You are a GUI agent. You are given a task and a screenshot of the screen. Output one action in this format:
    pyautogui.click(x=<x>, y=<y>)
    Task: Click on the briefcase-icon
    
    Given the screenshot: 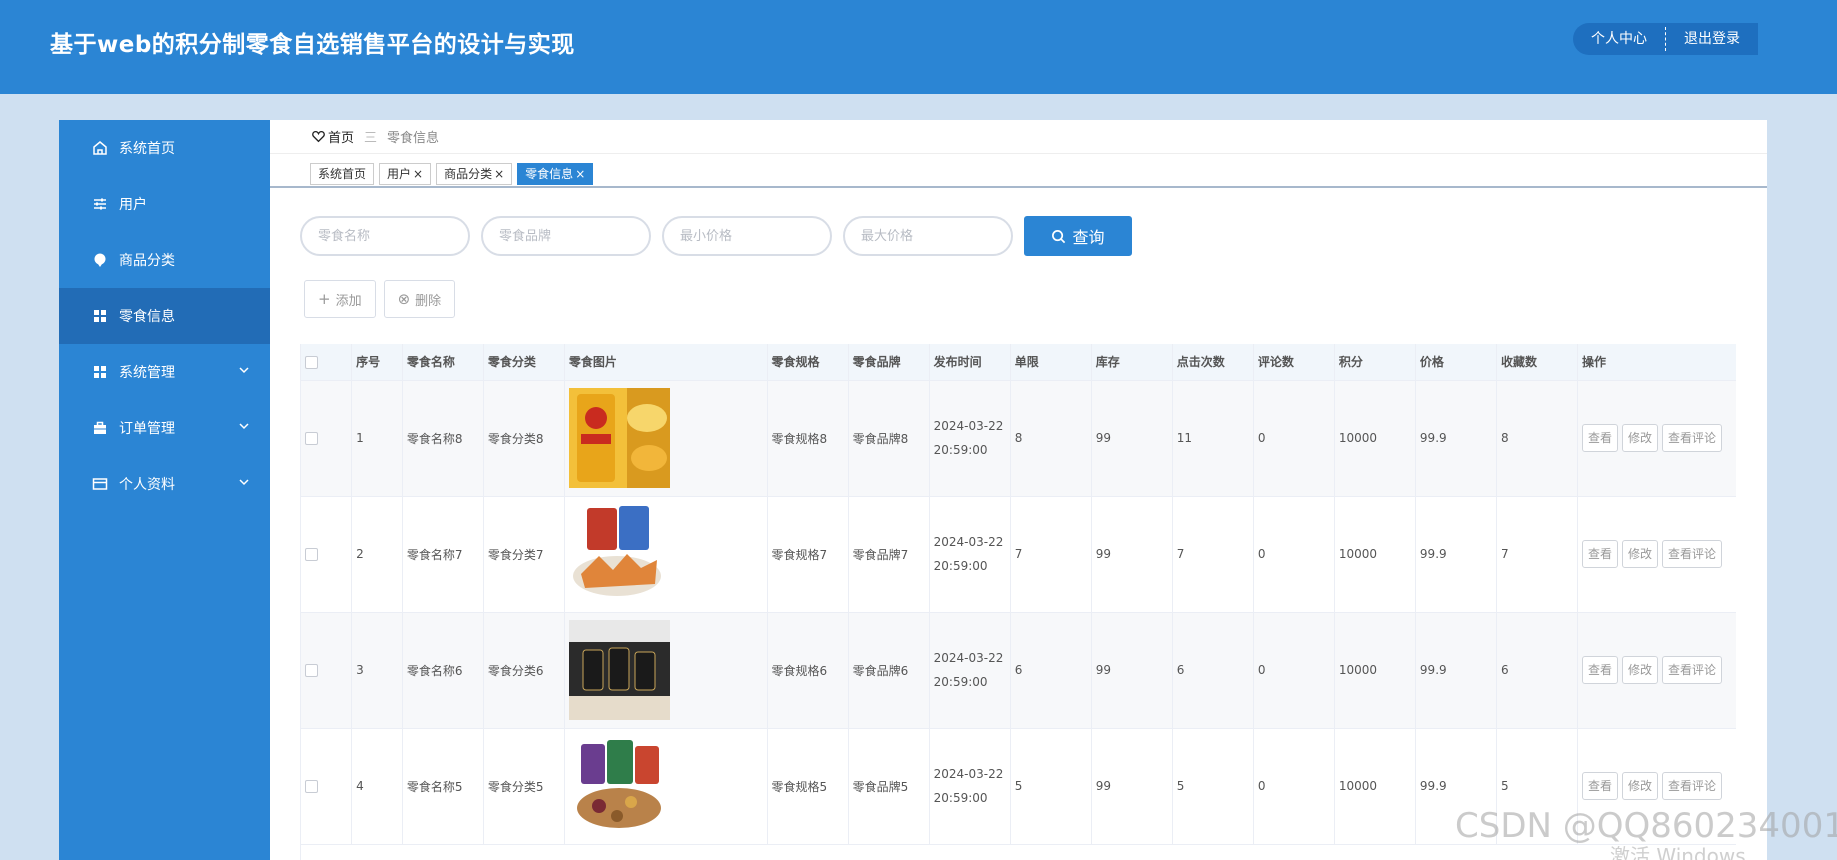 What is the action you would take?
    pyautogui.click(x=100, y=428)
    